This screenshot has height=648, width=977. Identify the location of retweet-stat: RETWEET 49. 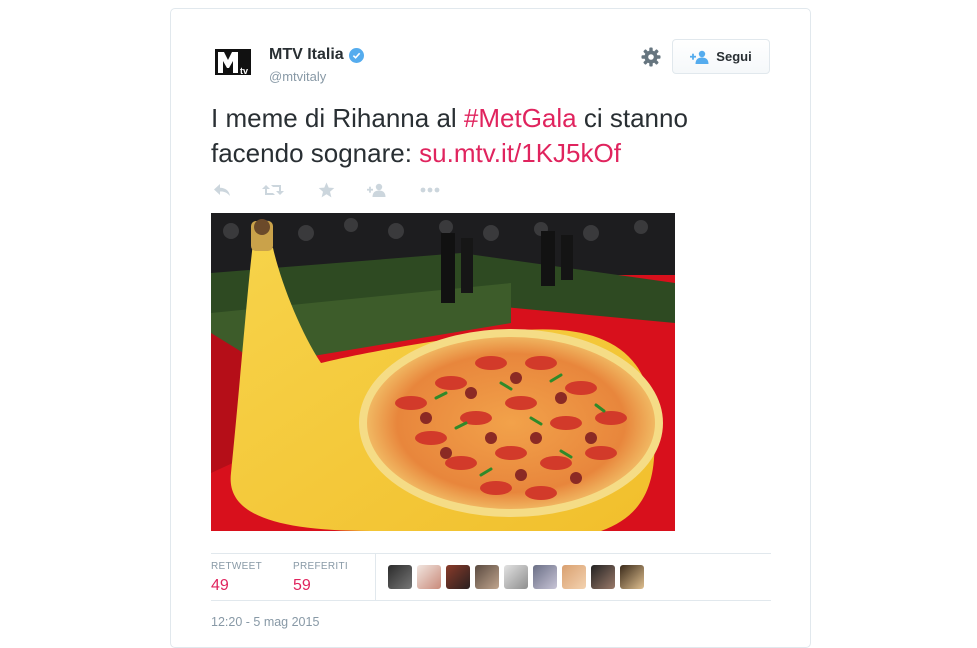
(236, 578).